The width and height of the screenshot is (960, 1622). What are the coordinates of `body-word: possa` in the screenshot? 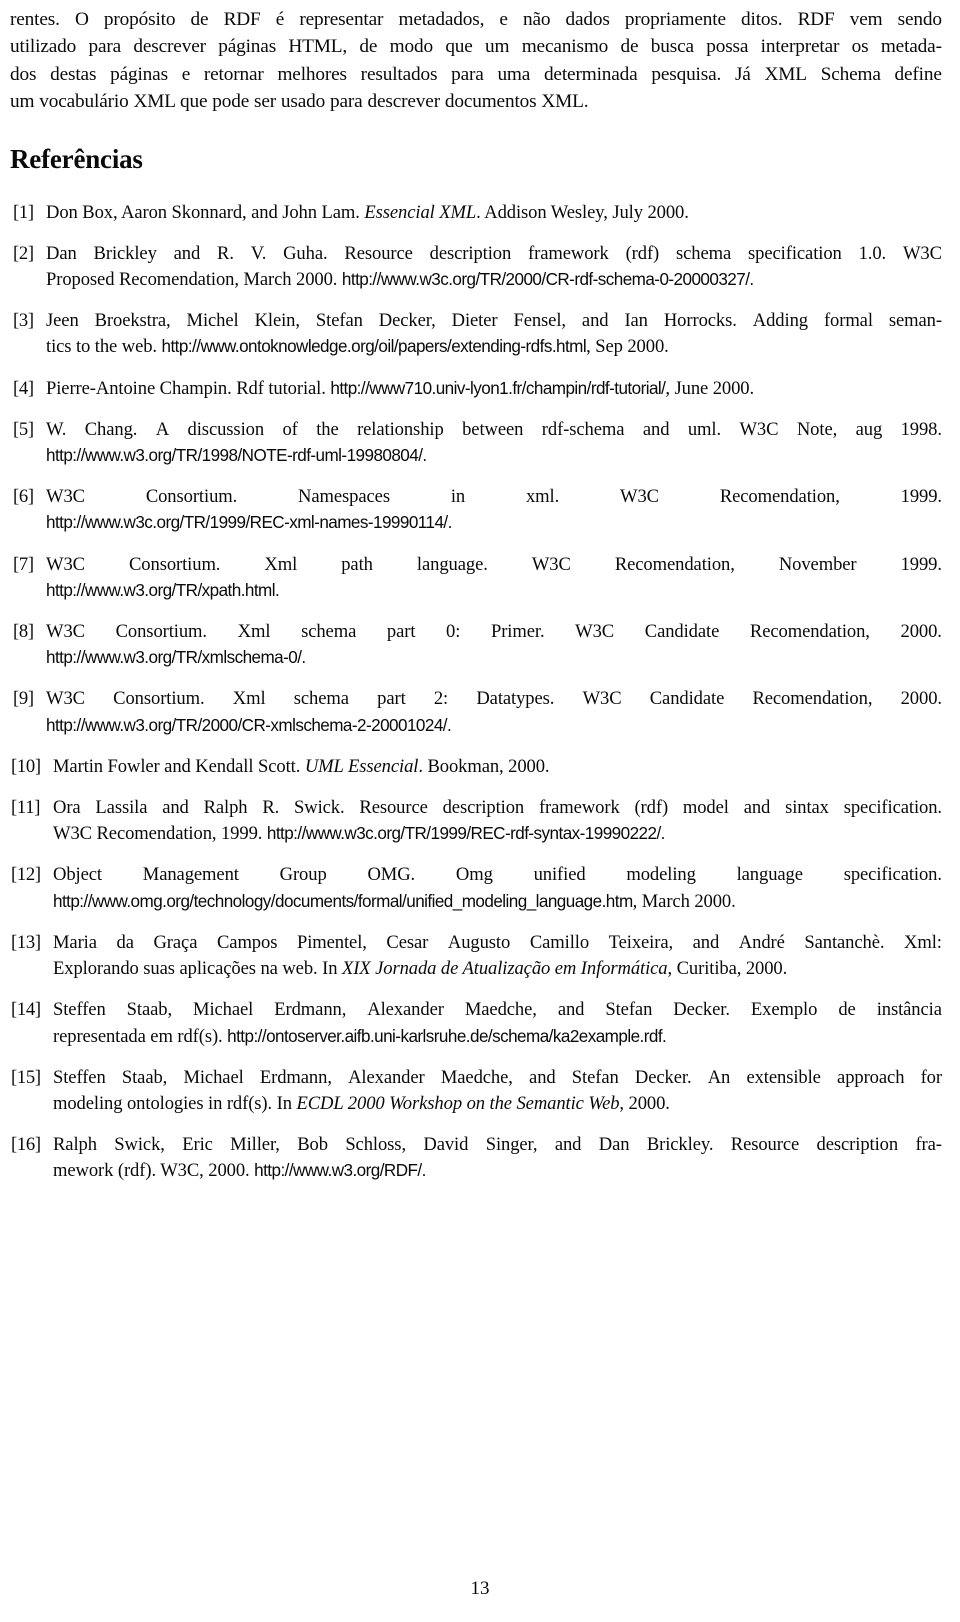 It's located at (727, 47).